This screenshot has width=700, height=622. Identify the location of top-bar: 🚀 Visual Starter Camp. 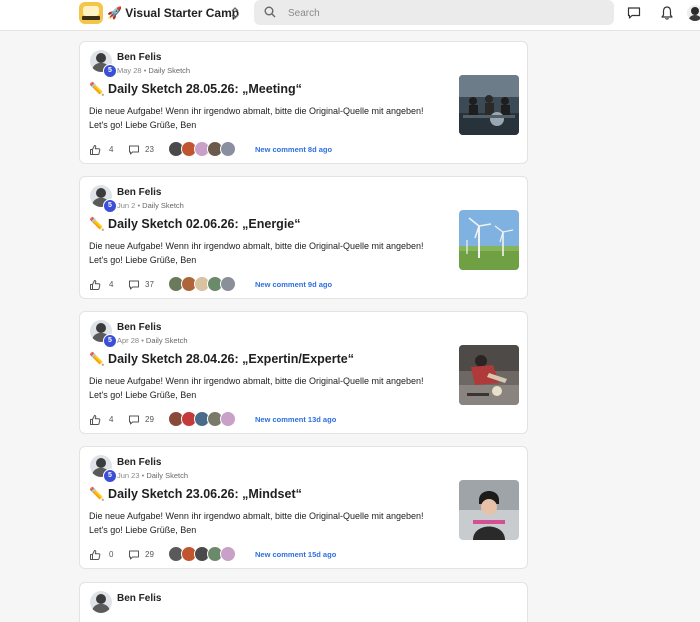
(350, 15).